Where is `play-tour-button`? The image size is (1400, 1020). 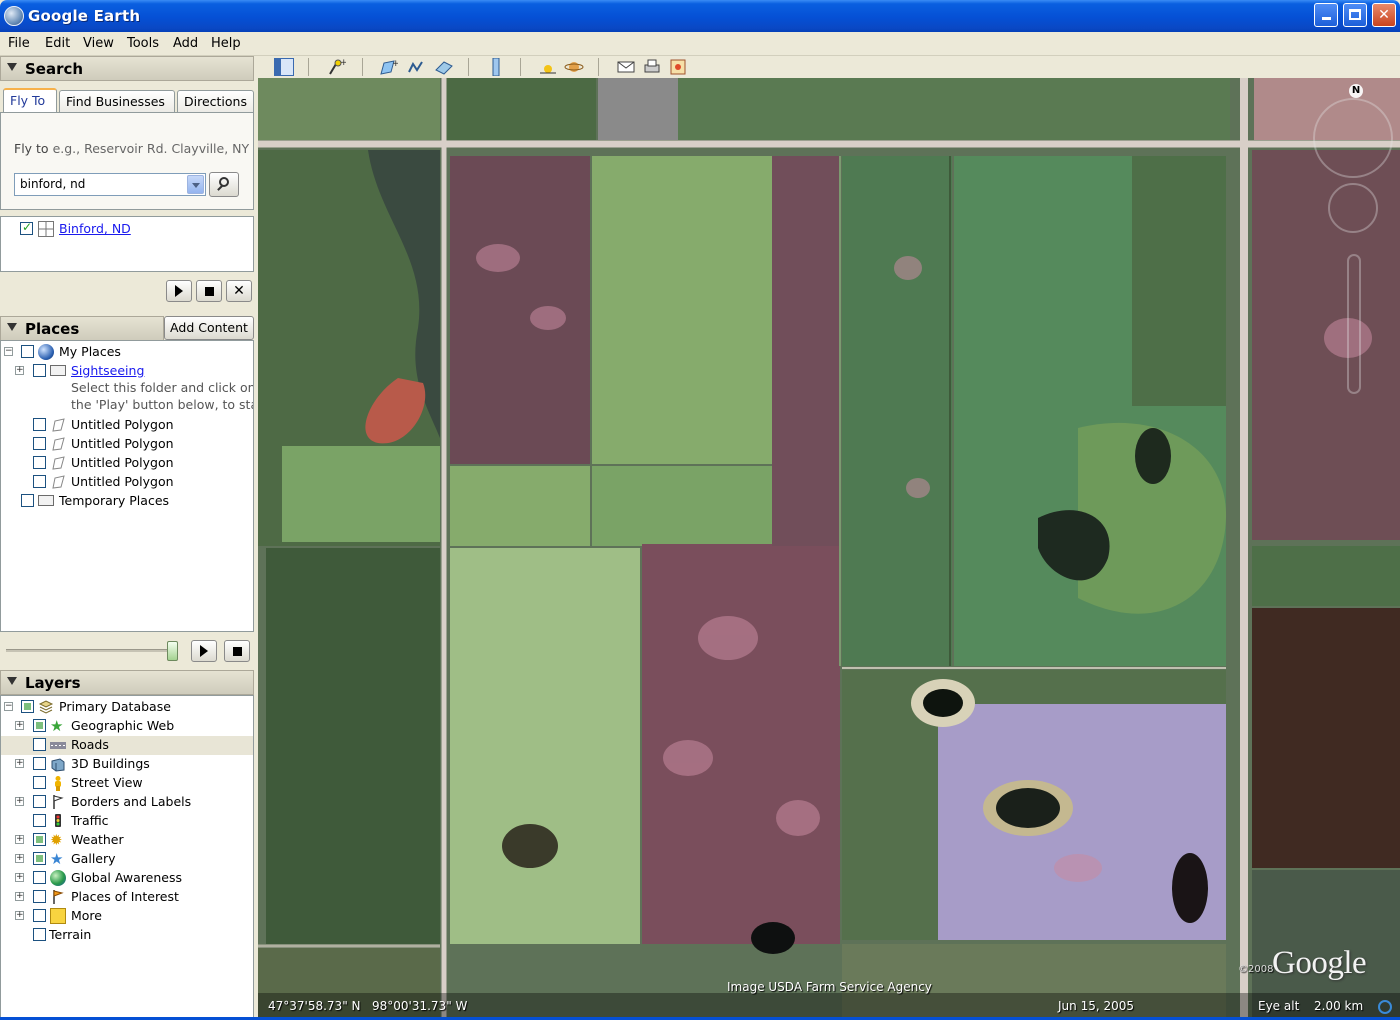 play-tour-button is located at coordinates (179, 291).